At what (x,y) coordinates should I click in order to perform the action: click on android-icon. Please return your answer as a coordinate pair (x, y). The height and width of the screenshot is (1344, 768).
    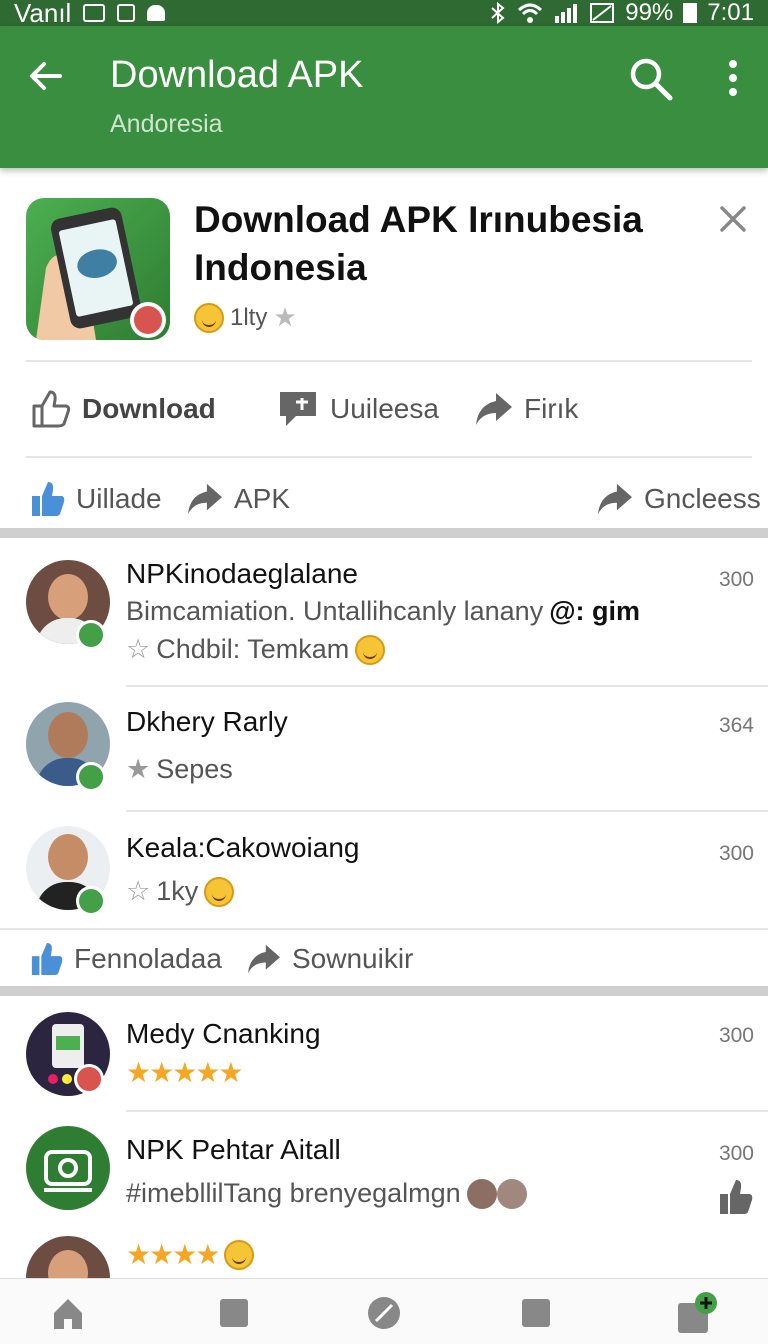
    Looking at the image, I should click on (156, 13).